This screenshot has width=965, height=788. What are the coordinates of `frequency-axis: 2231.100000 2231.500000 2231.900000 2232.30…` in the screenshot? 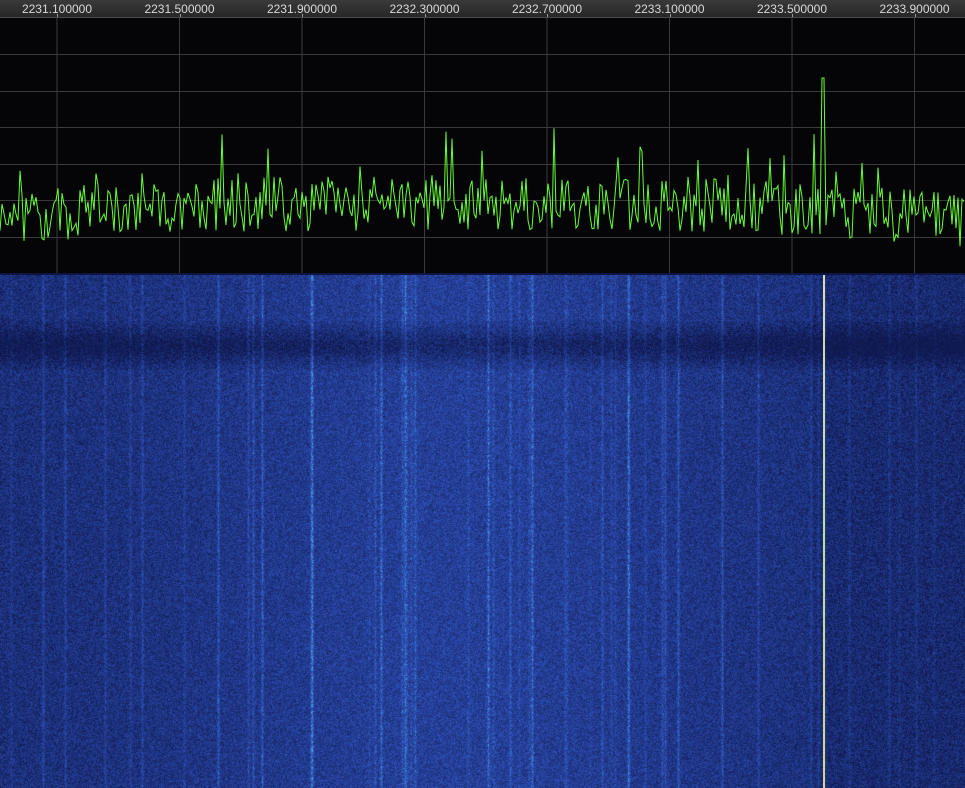 It's located at (482, 9).